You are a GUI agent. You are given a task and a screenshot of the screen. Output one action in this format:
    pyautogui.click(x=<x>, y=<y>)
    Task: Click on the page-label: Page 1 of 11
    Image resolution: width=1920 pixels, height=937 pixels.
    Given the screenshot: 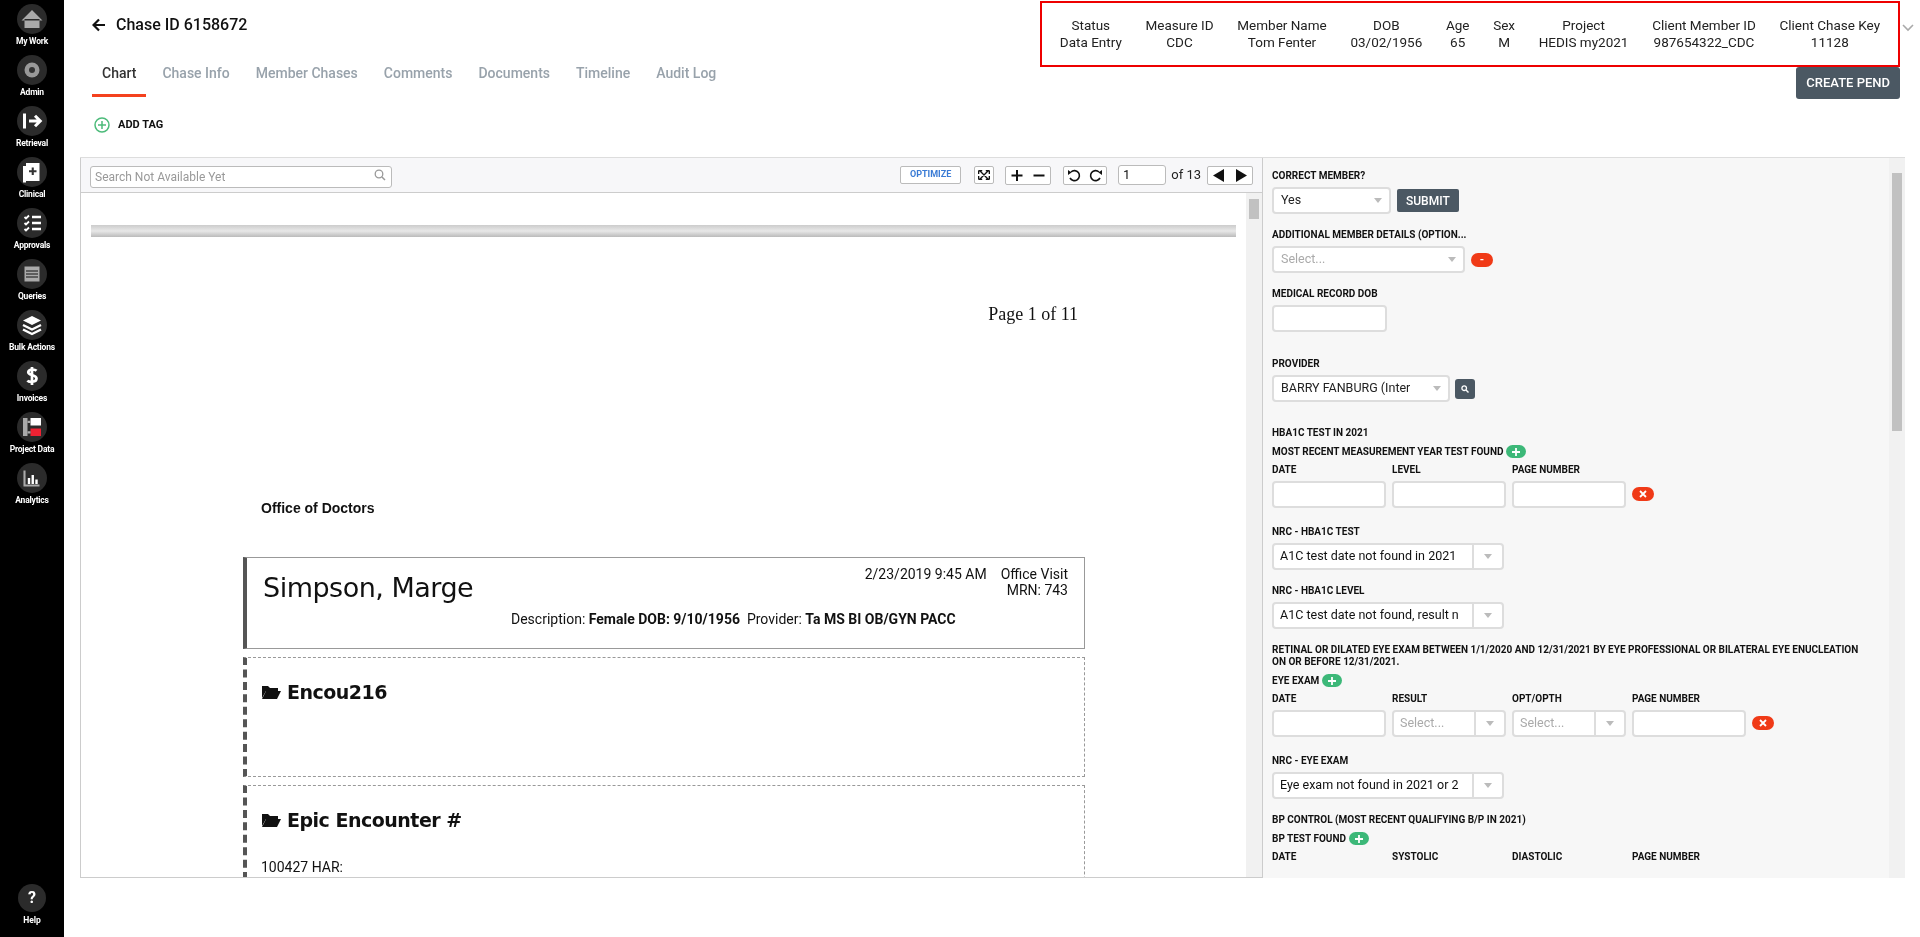 What is the action you would take?
    pyautogui.click(x=1033, y=314)
    